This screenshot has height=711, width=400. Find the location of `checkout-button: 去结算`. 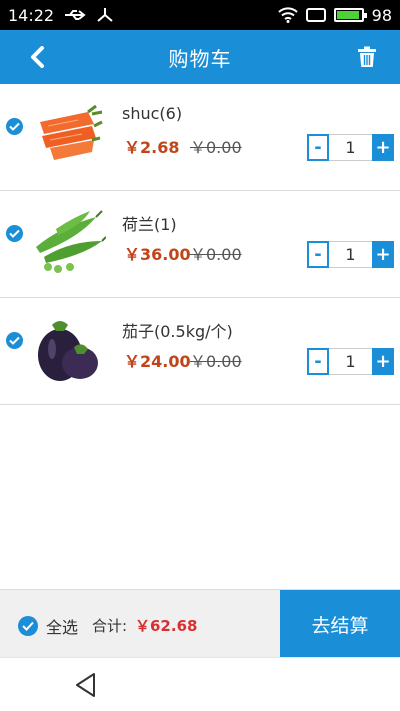

checkout-button: 去结算 is located at coordinates (340, 624).